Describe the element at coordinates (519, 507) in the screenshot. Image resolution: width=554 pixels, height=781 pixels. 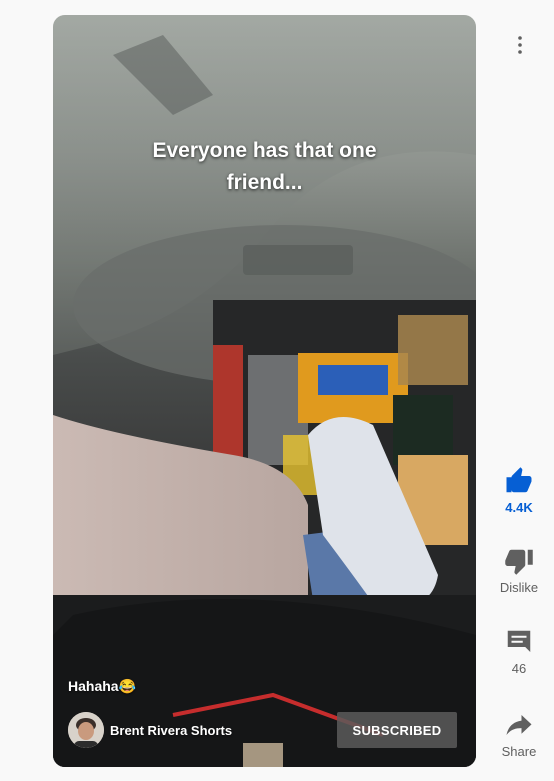
I see `like-count: 4.4K` at that location.